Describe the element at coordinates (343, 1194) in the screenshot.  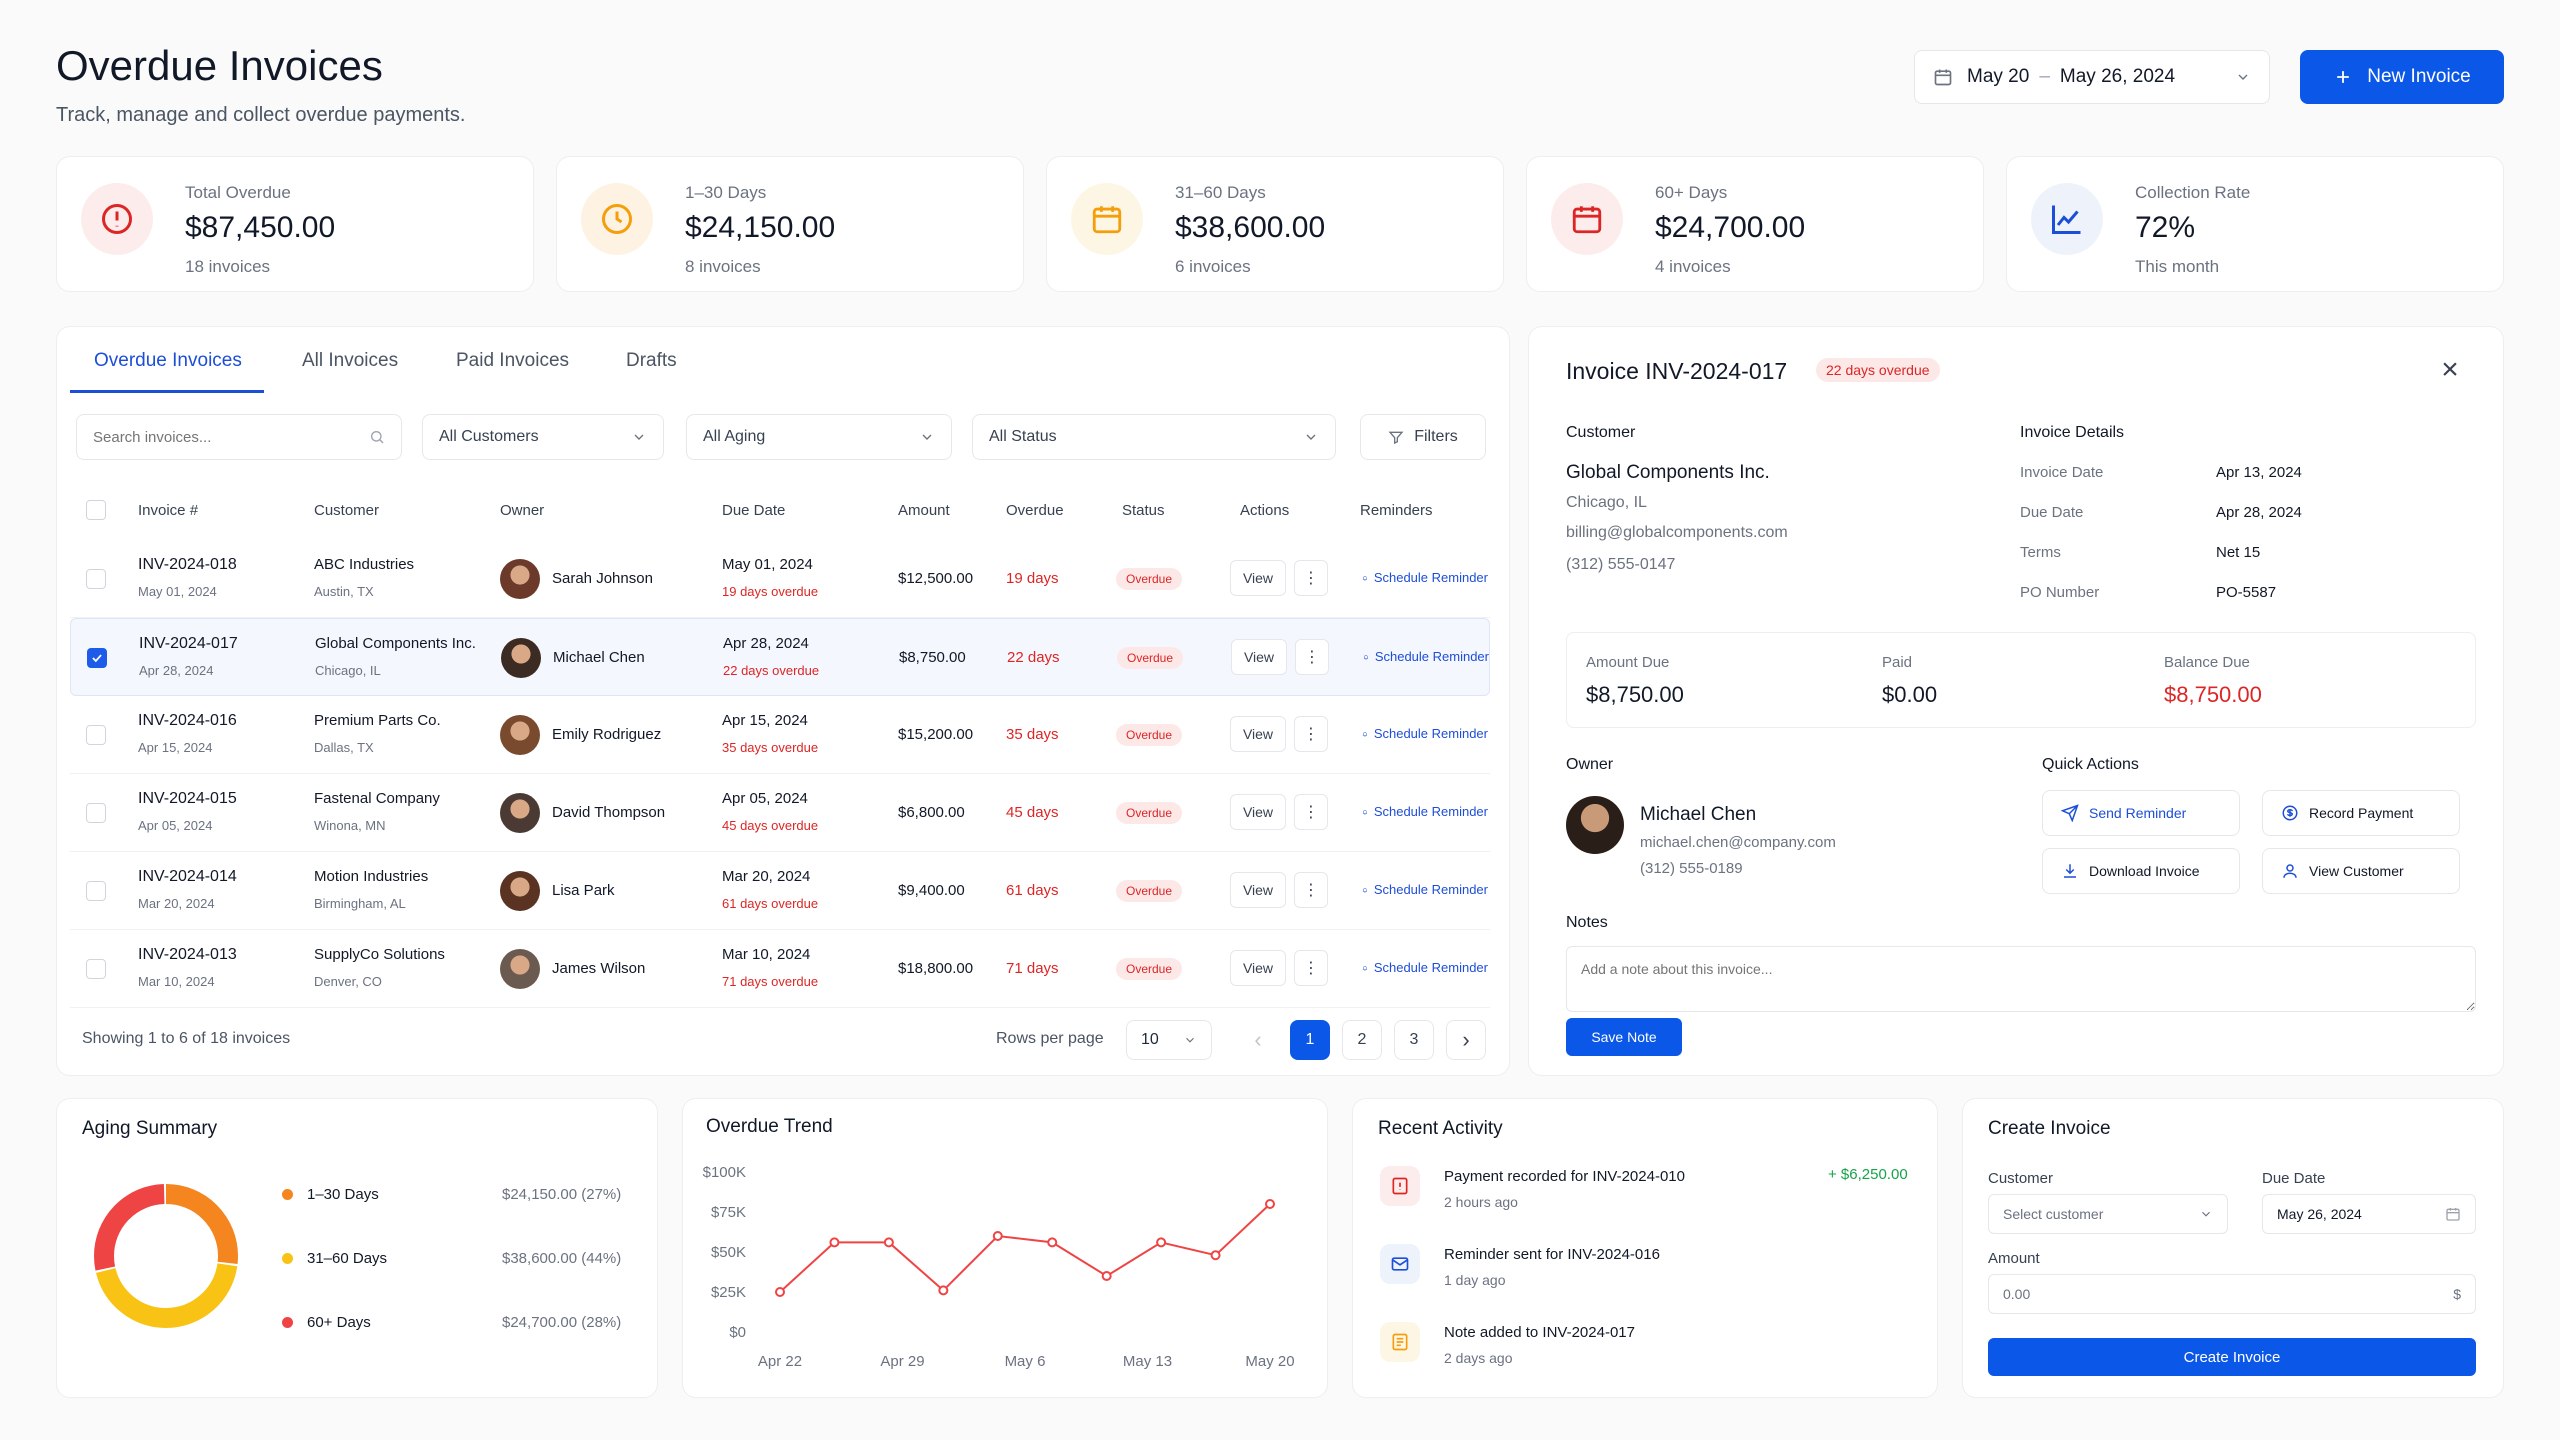
I see `legend-label: 1–30 Days` at that location.